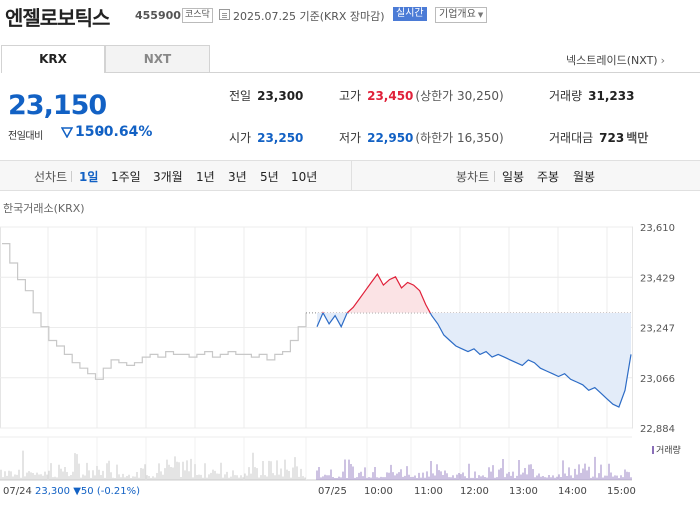  What do you see at coordinates (304, 176) in the screenshot?
I see `period-10y: 10년` at bounding box center [304, 176].